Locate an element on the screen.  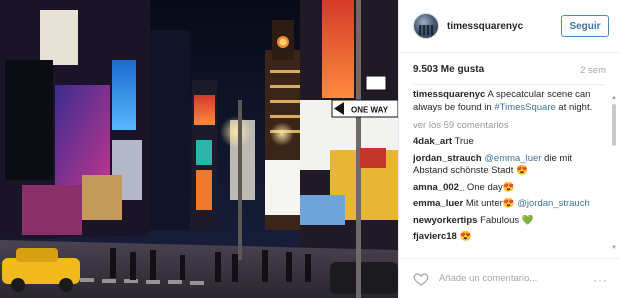
heart-icon is located at coordinates (421, 279).